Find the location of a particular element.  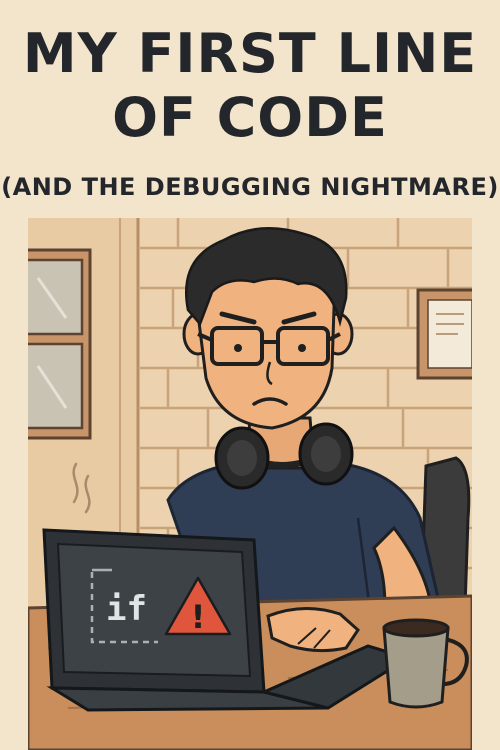

window is located at coordinates (60, 344).